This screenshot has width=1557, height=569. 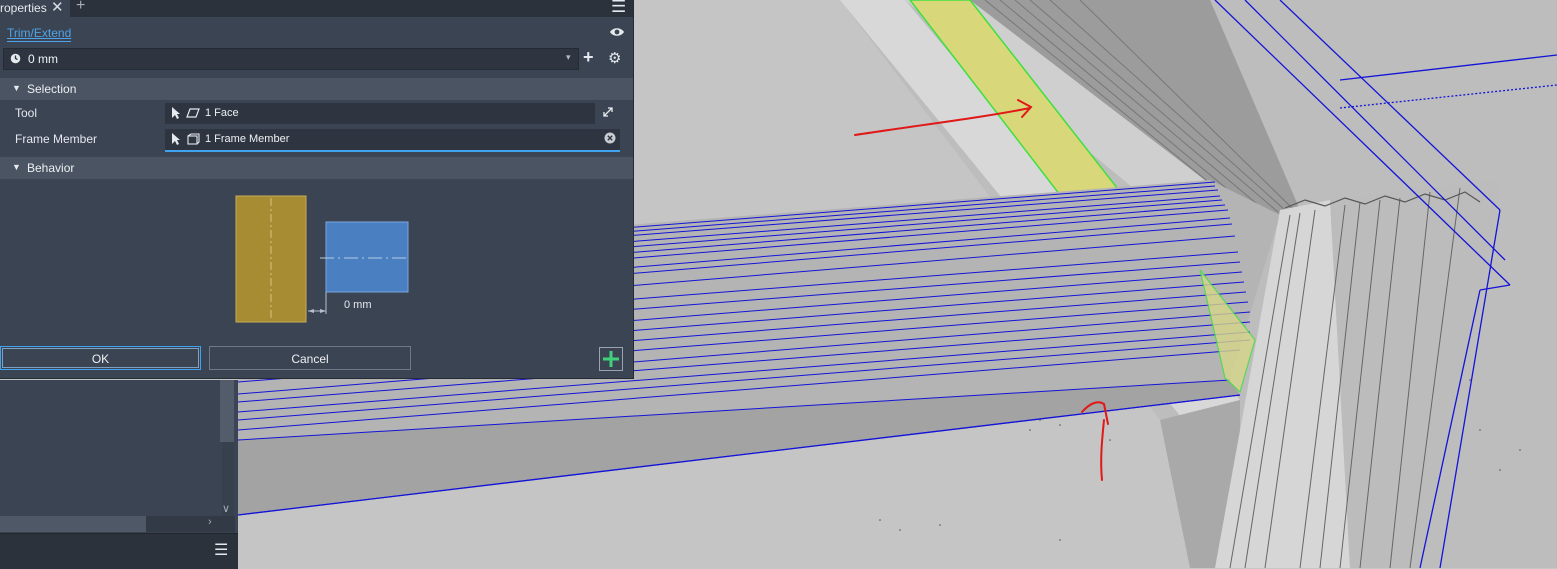 I want to click on tool-selector: 1 Face, so click(x=380, y=113).